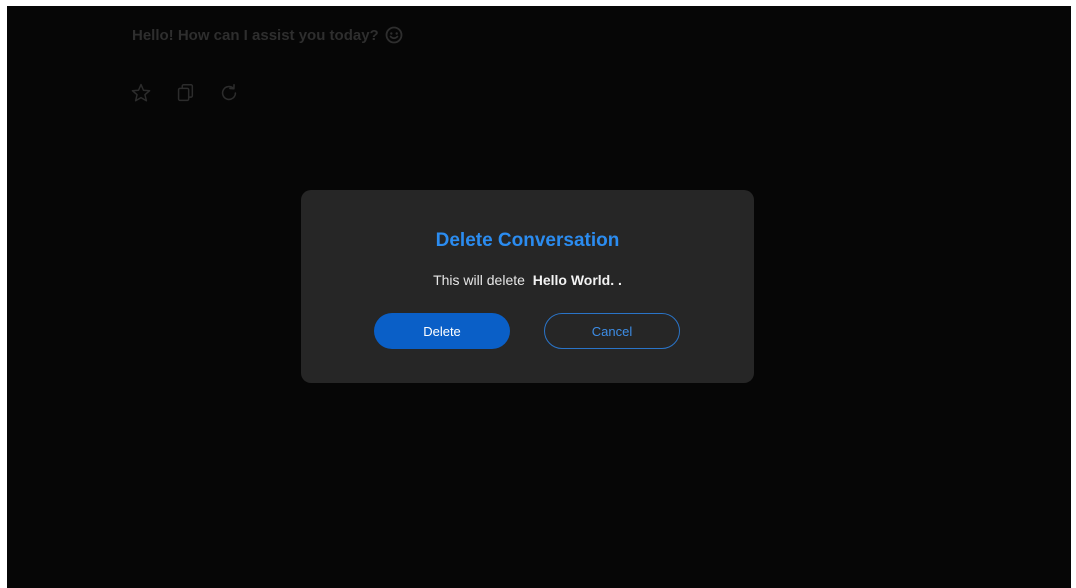 This screenshot has height=588, width=1076. What do you see at coordinates (527, 240) in the screenshot?
I see `dialog-title: Delete Conversation` at bounding box center [527, 240].